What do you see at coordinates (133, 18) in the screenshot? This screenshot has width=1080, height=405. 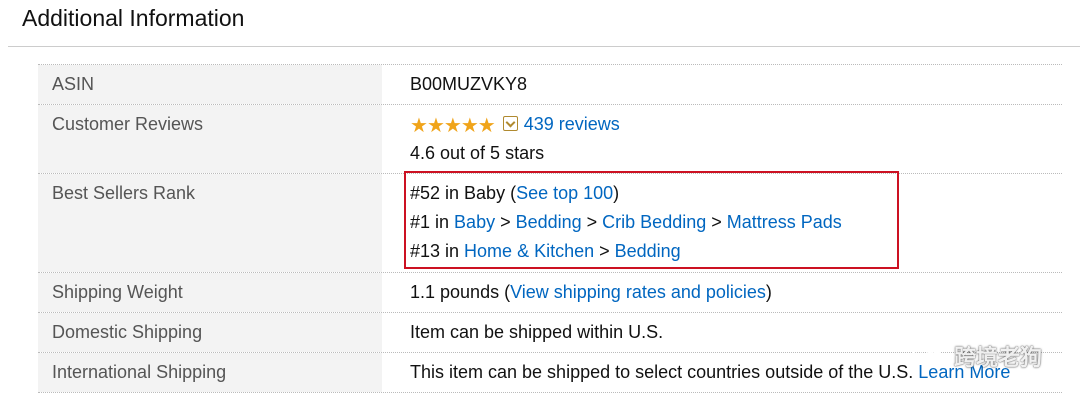 I see `section-title: Additional Information` at bounding box center [133, 18].